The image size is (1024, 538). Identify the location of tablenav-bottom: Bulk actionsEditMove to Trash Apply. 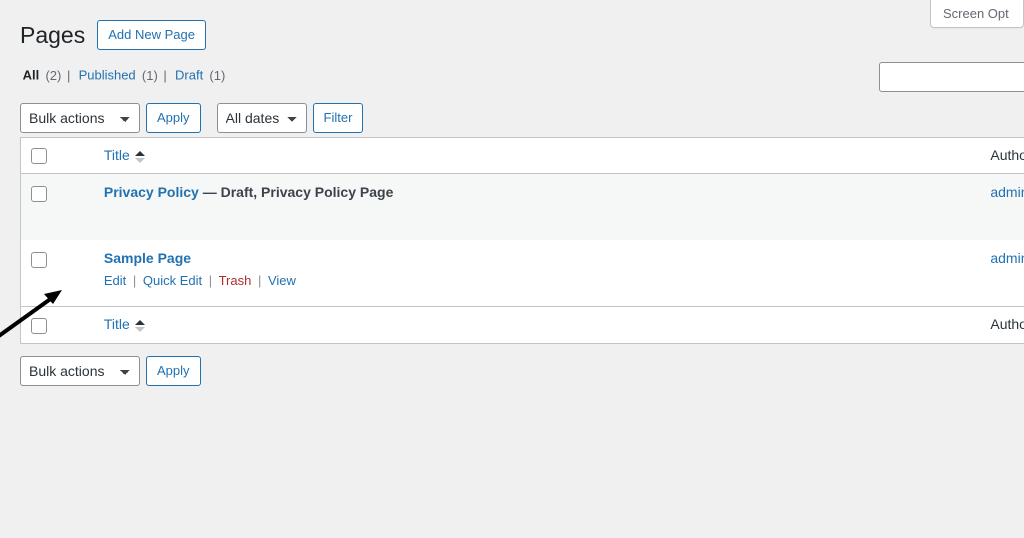
(522, 370).